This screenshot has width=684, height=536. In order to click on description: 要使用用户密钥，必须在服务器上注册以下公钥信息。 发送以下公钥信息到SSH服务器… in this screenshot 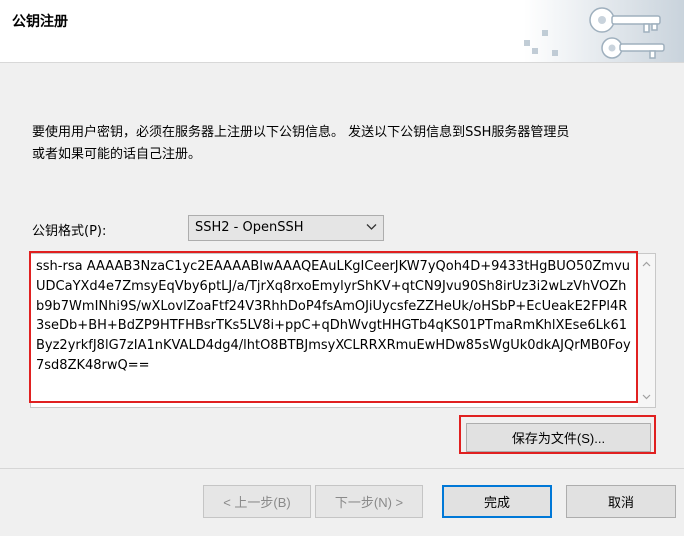, I will do `click(347, 144)`.